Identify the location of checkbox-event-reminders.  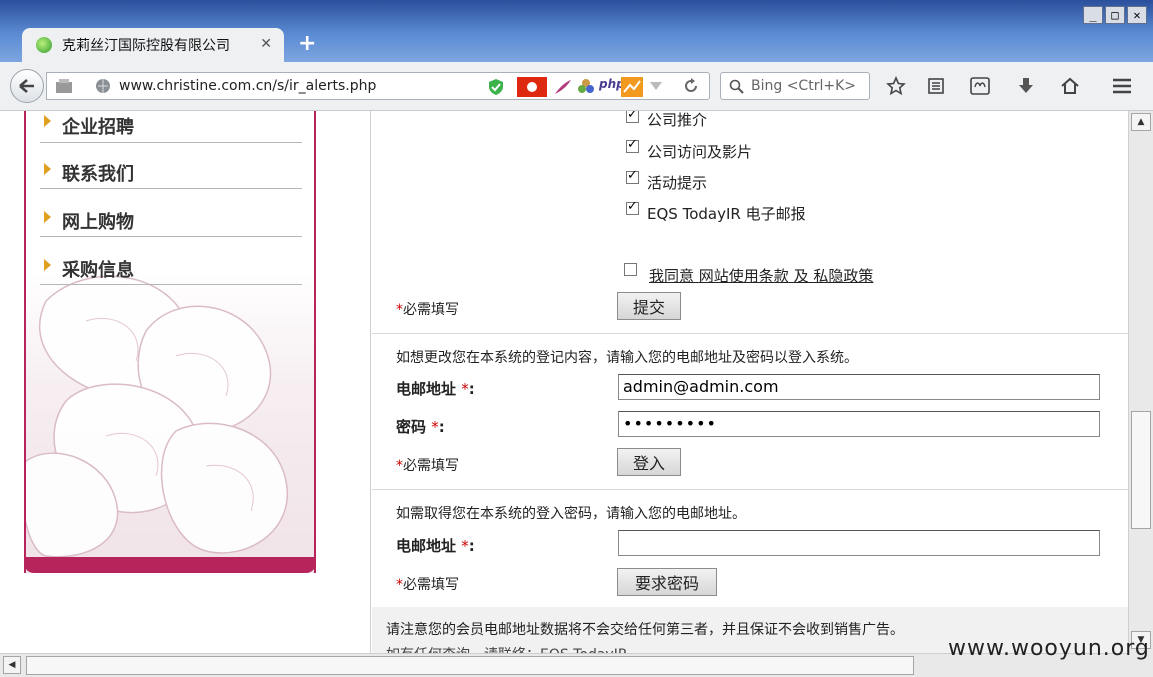
(632, 176).